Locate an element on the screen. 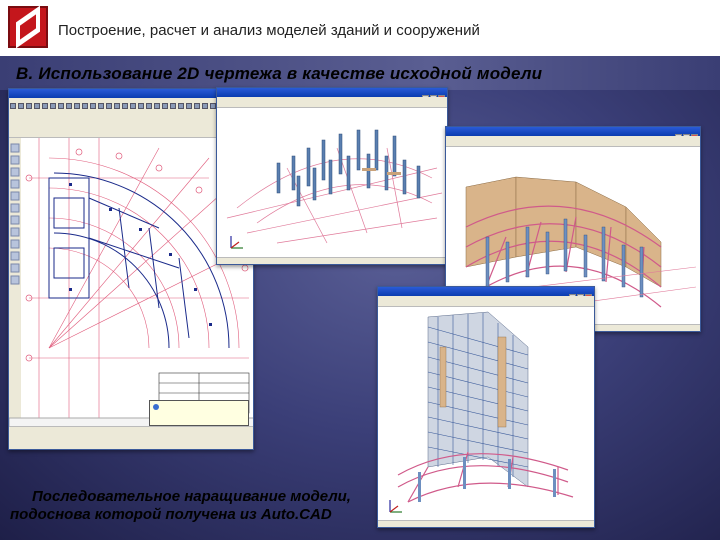  open-icon is located at coordinates (21, 106).